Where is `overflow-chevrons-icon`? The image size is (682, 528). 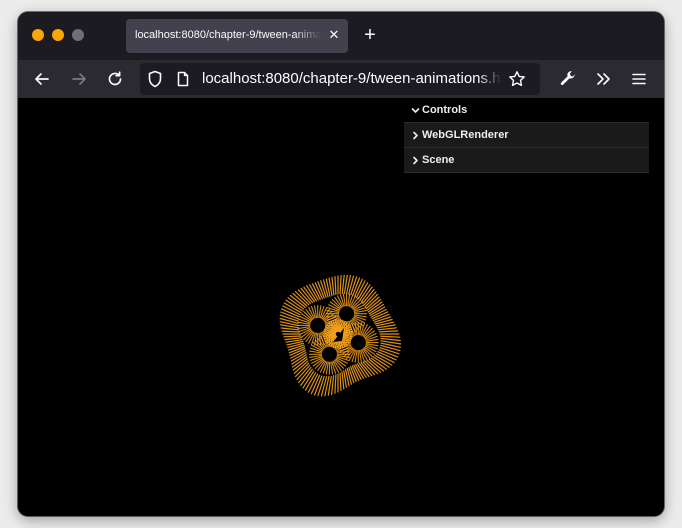
overflow-chevrons-icon is located at coordinates (603, 79).